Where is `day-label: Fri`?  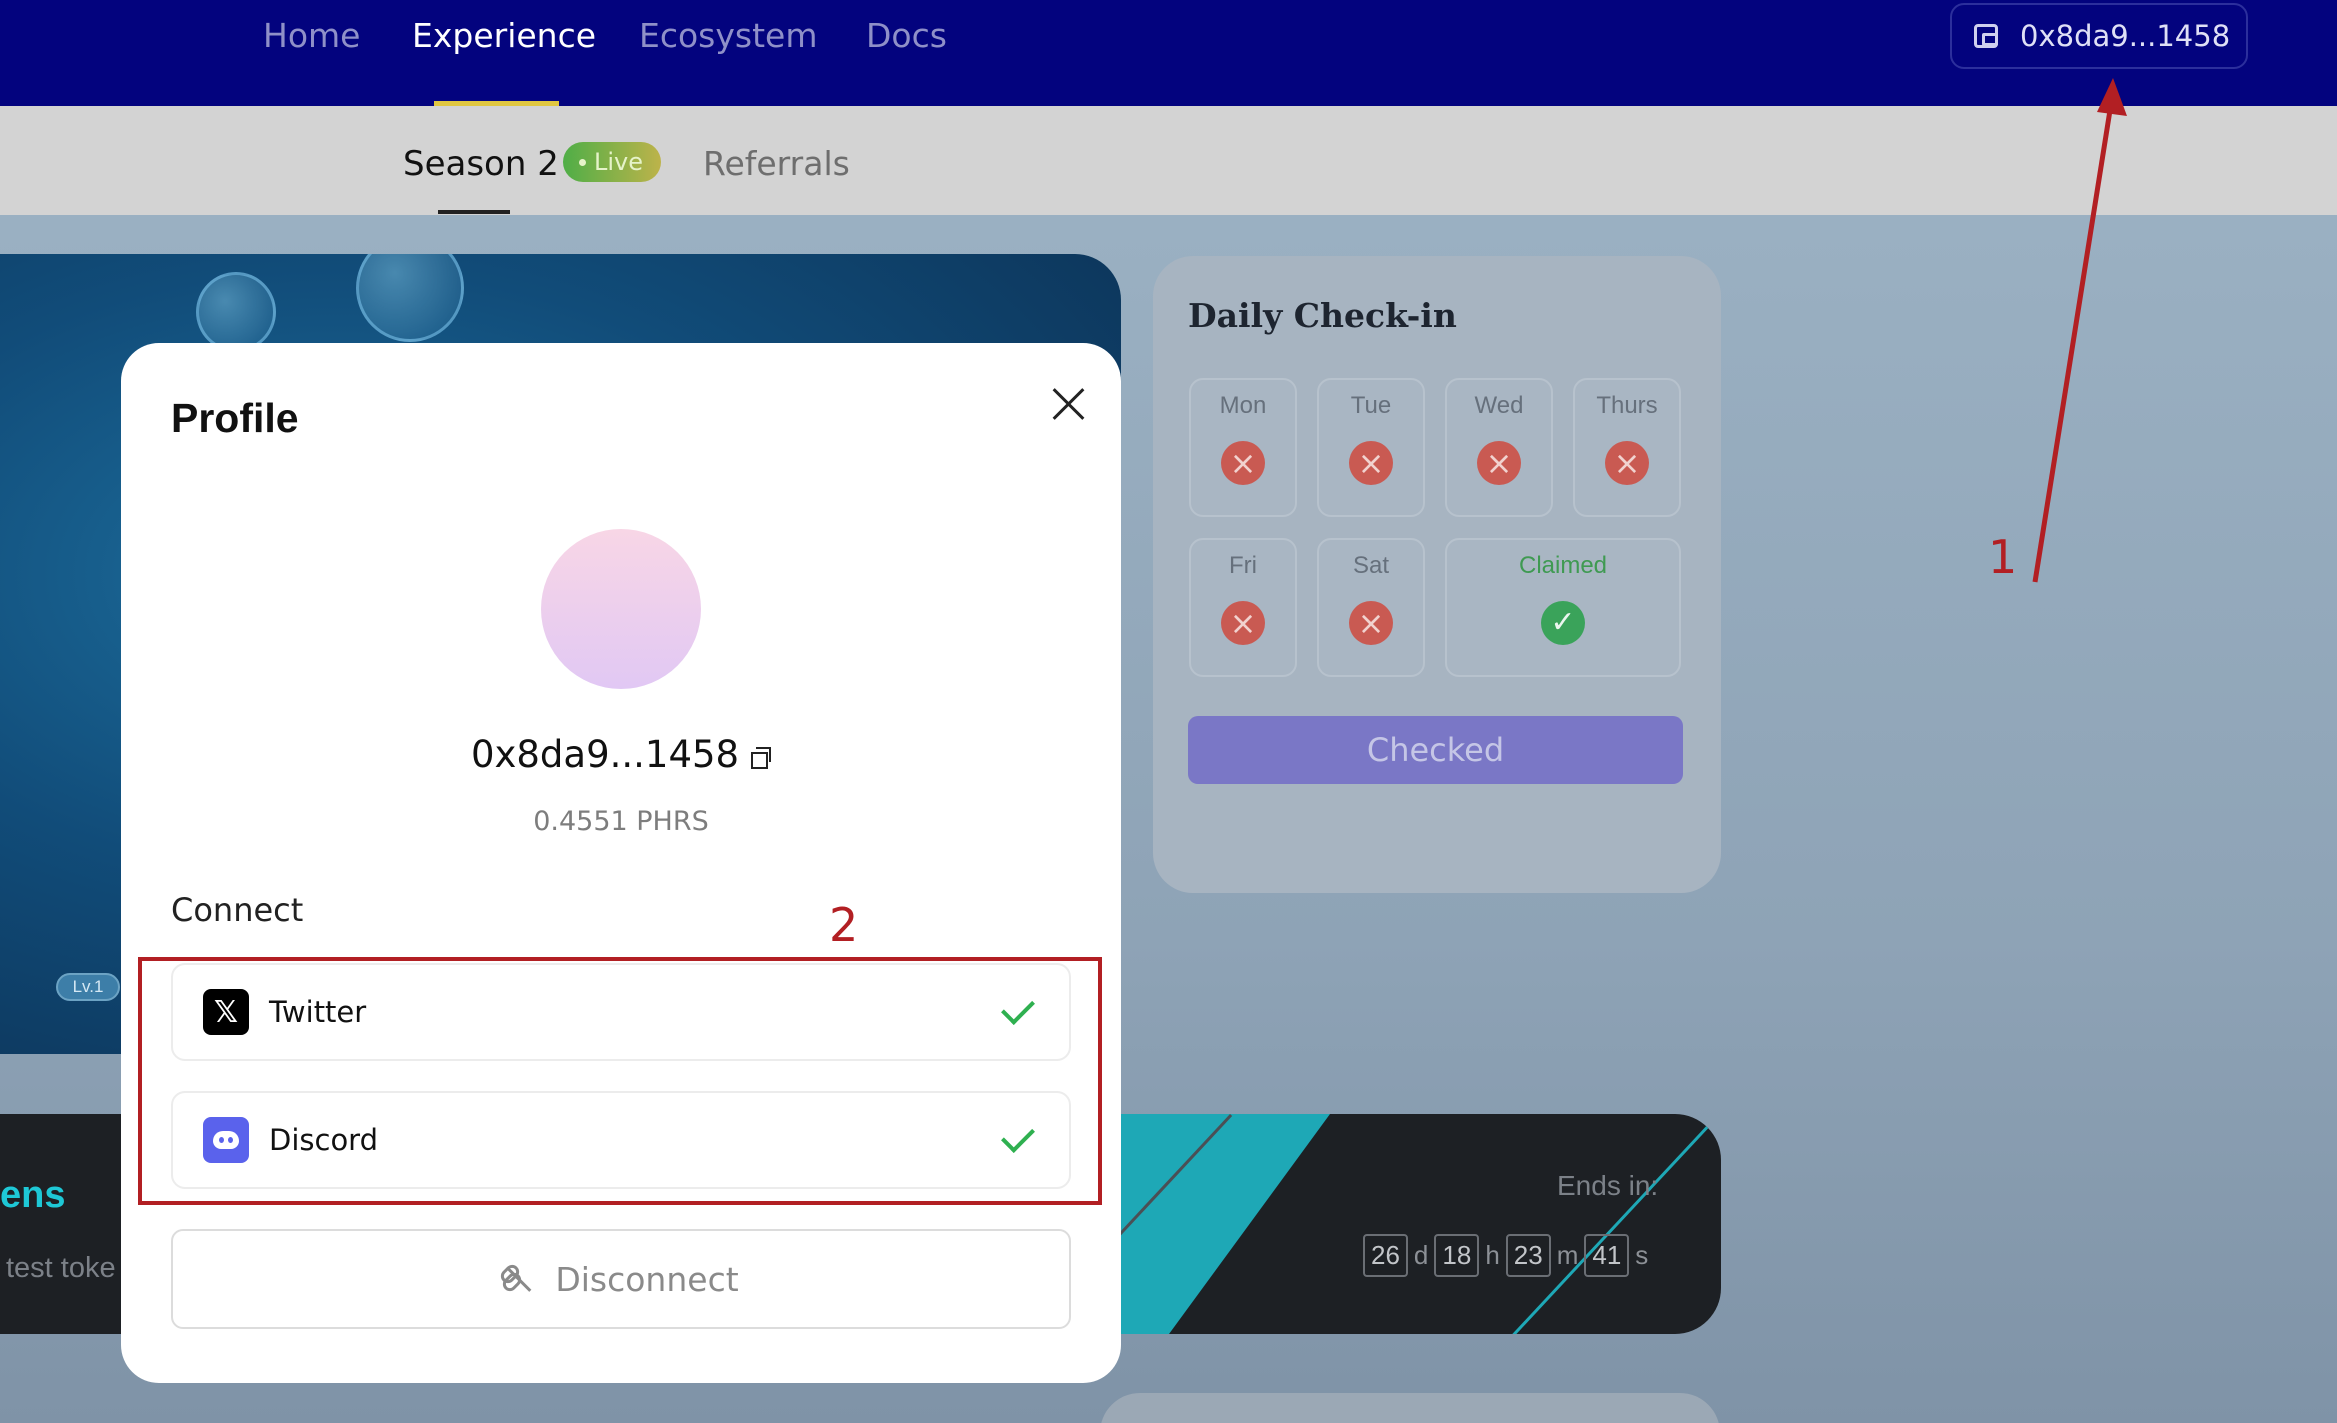 day-label: Fri is located at coordinates (1243, 565).